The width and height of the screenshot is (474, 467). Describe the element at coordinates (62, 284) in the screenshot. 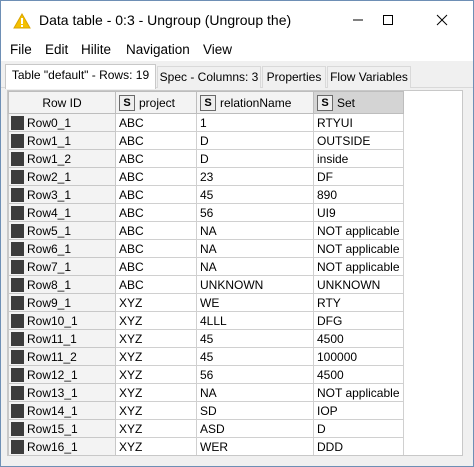

I see `row-id-cell: Row8_1` at that location.